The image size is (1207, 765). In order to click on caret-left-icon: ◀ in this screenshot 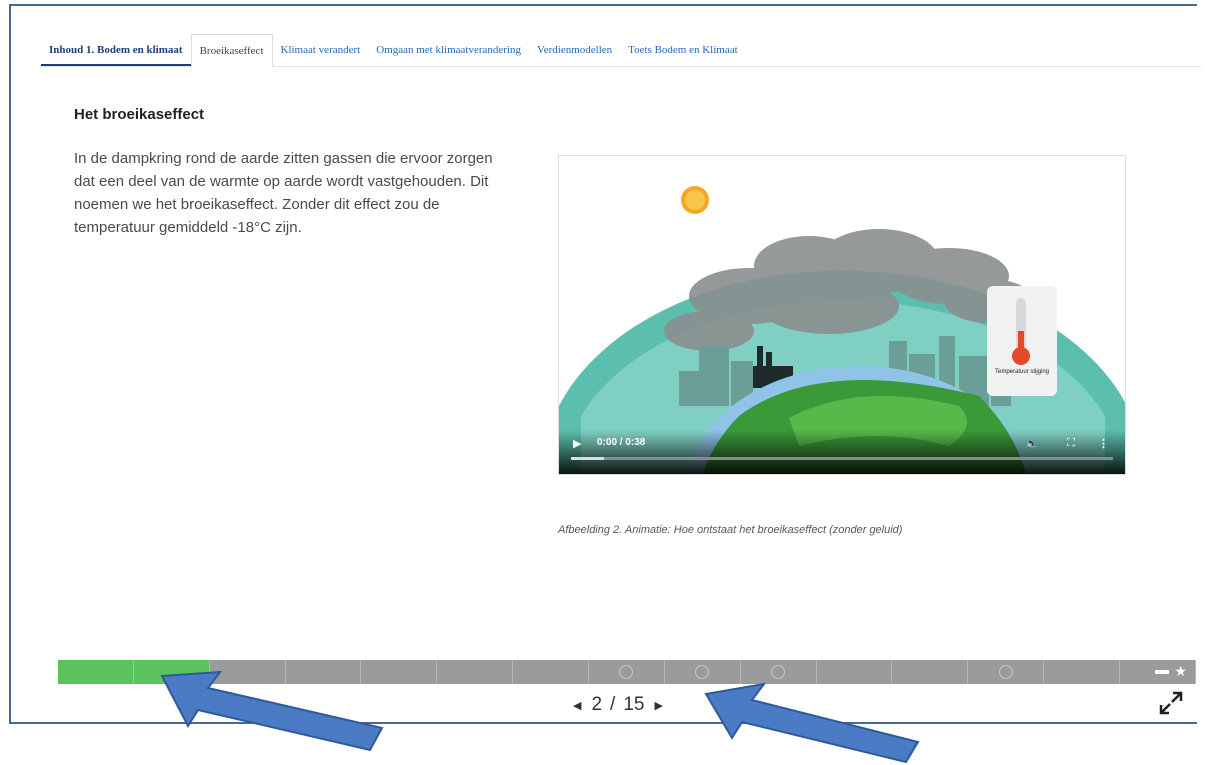, I will do `click(577, 705)`.